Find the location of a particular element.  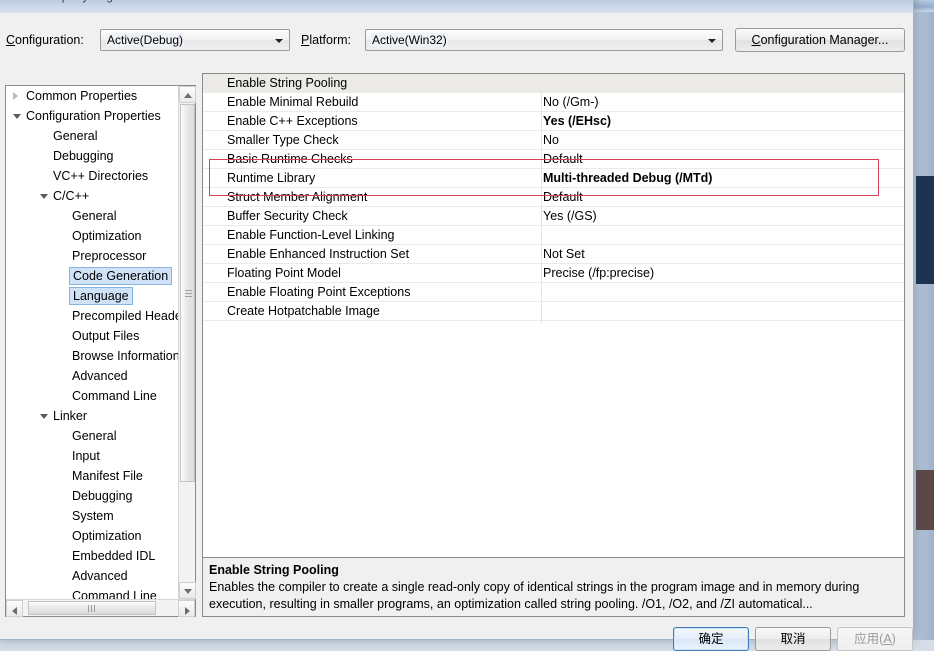

configuration-value: Active(Debug) is located at coordinates (145, 40).